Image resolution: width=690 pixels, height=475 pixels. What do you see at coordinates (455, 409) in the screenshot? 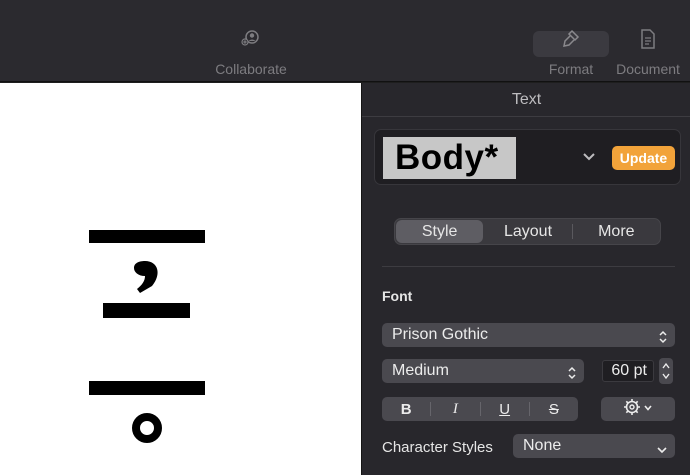
I see `italic-button: I` at bounding box center [455, 409].